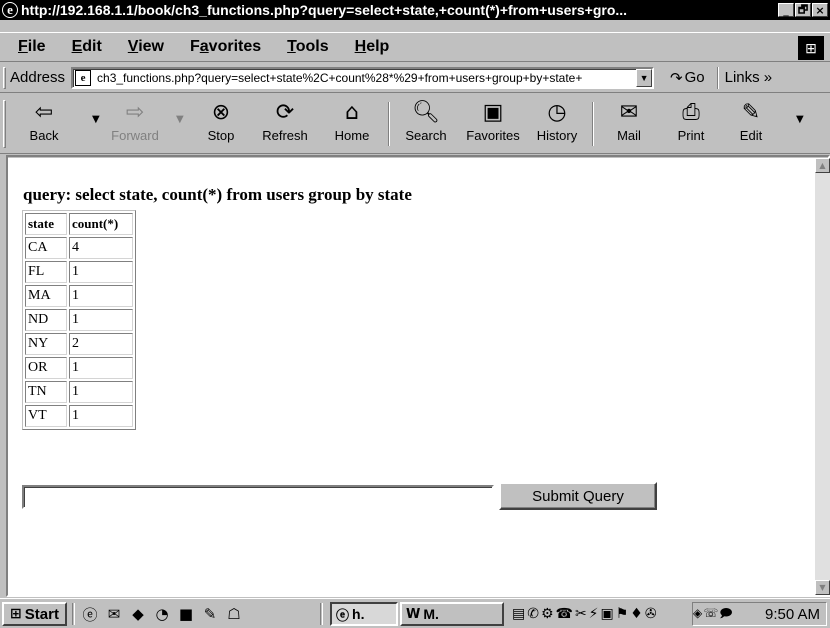 Image resolution: width=830 pixels, height=628 pixels. I want to click on forward-arrow-icon: ⇨, so click(135, 112).